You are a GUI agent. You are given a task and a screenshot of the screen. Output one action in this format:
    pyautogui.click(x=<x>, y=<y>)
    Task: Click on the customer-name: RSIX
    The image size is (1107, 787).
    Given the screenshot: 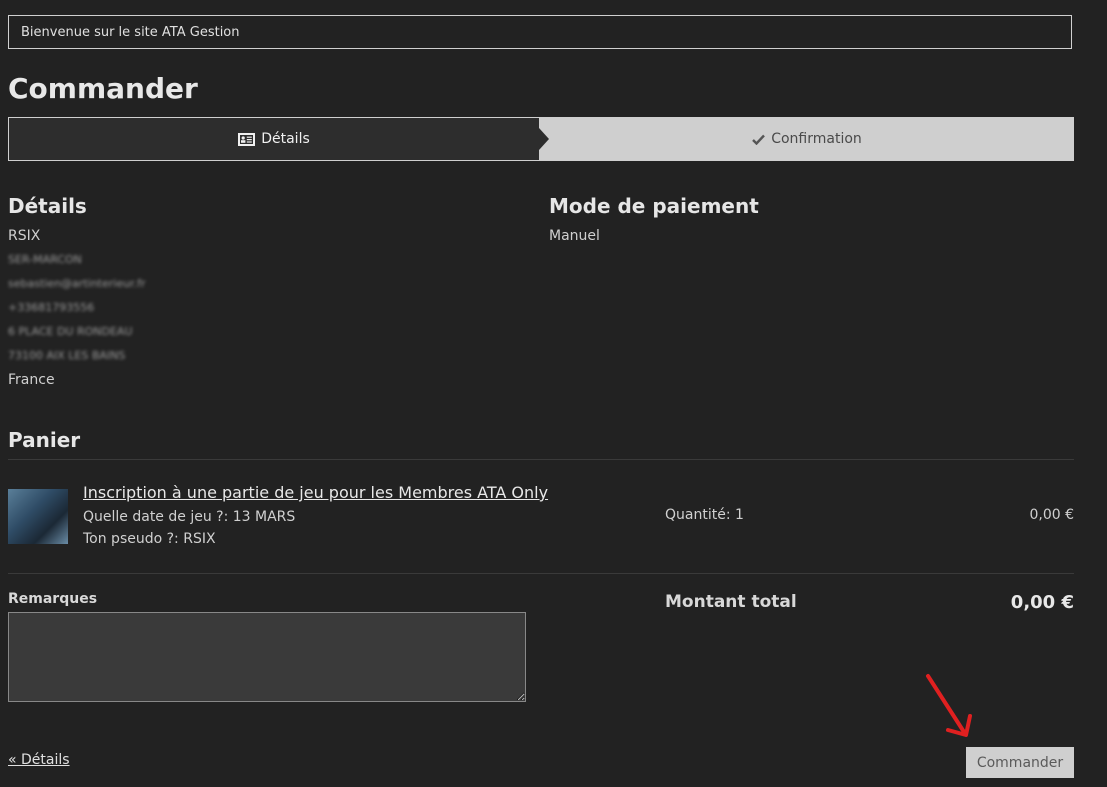 What is the action you would take?
    pyautogui.click(x=24, y=236)
    